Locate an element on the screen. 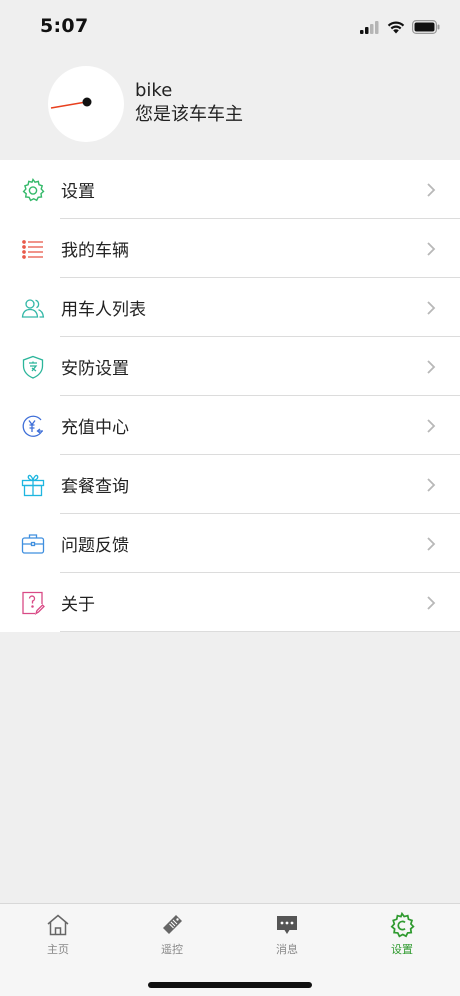  menu-item-recharge-center: 充值中心 is located at coordinates (230, 425).